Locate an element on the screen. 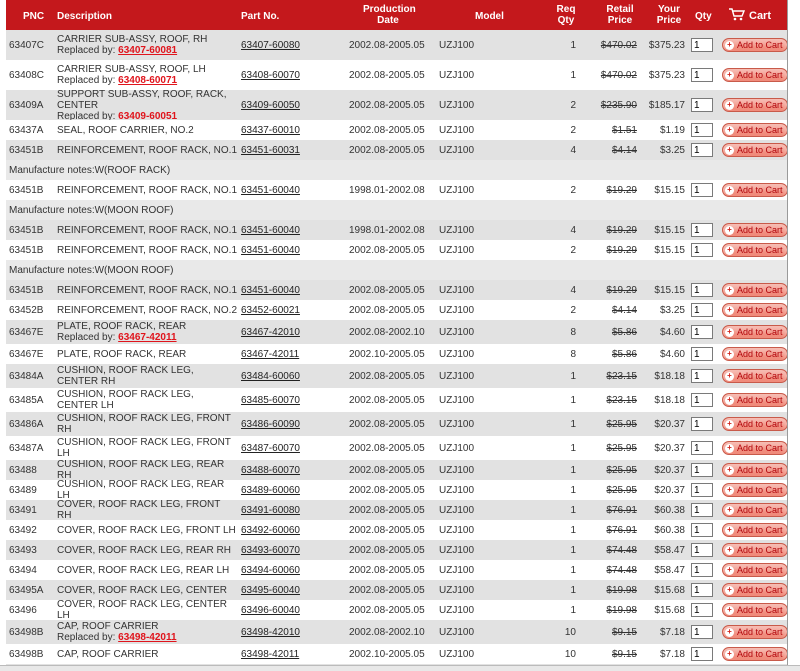 The width and height of the screenshot is (800, 671). part-number-link: 63409-60050 is located at coordinates (270, 105).